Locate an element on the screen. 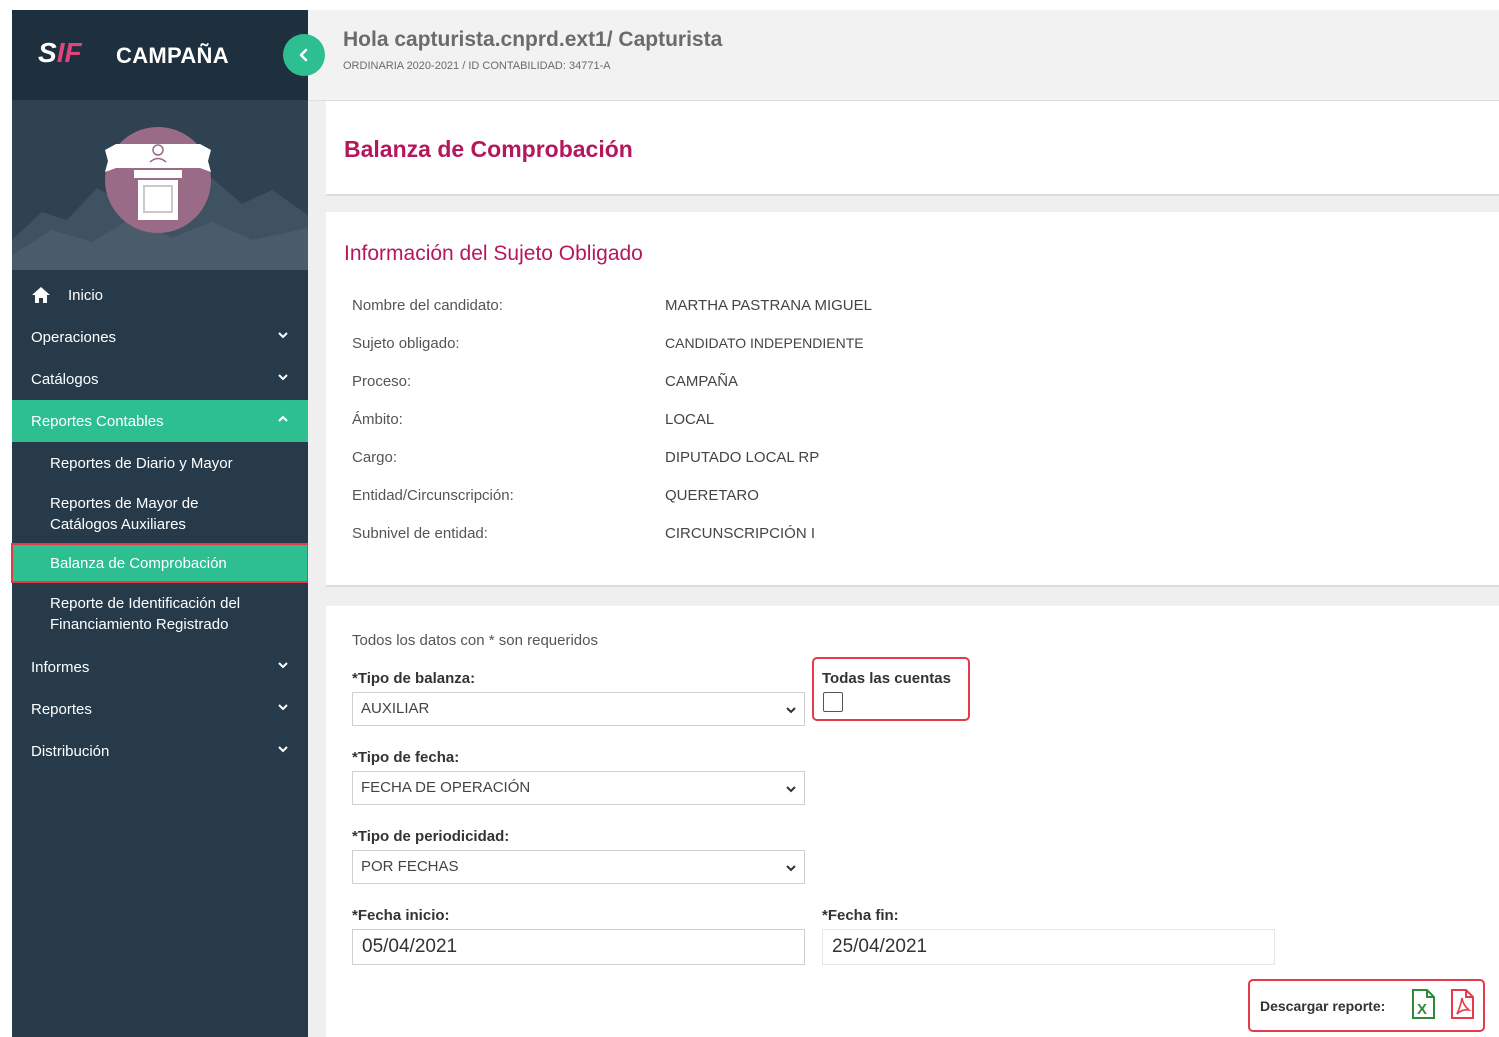  sidebar-item-label: Inicio is located at coordinates (86, 295).